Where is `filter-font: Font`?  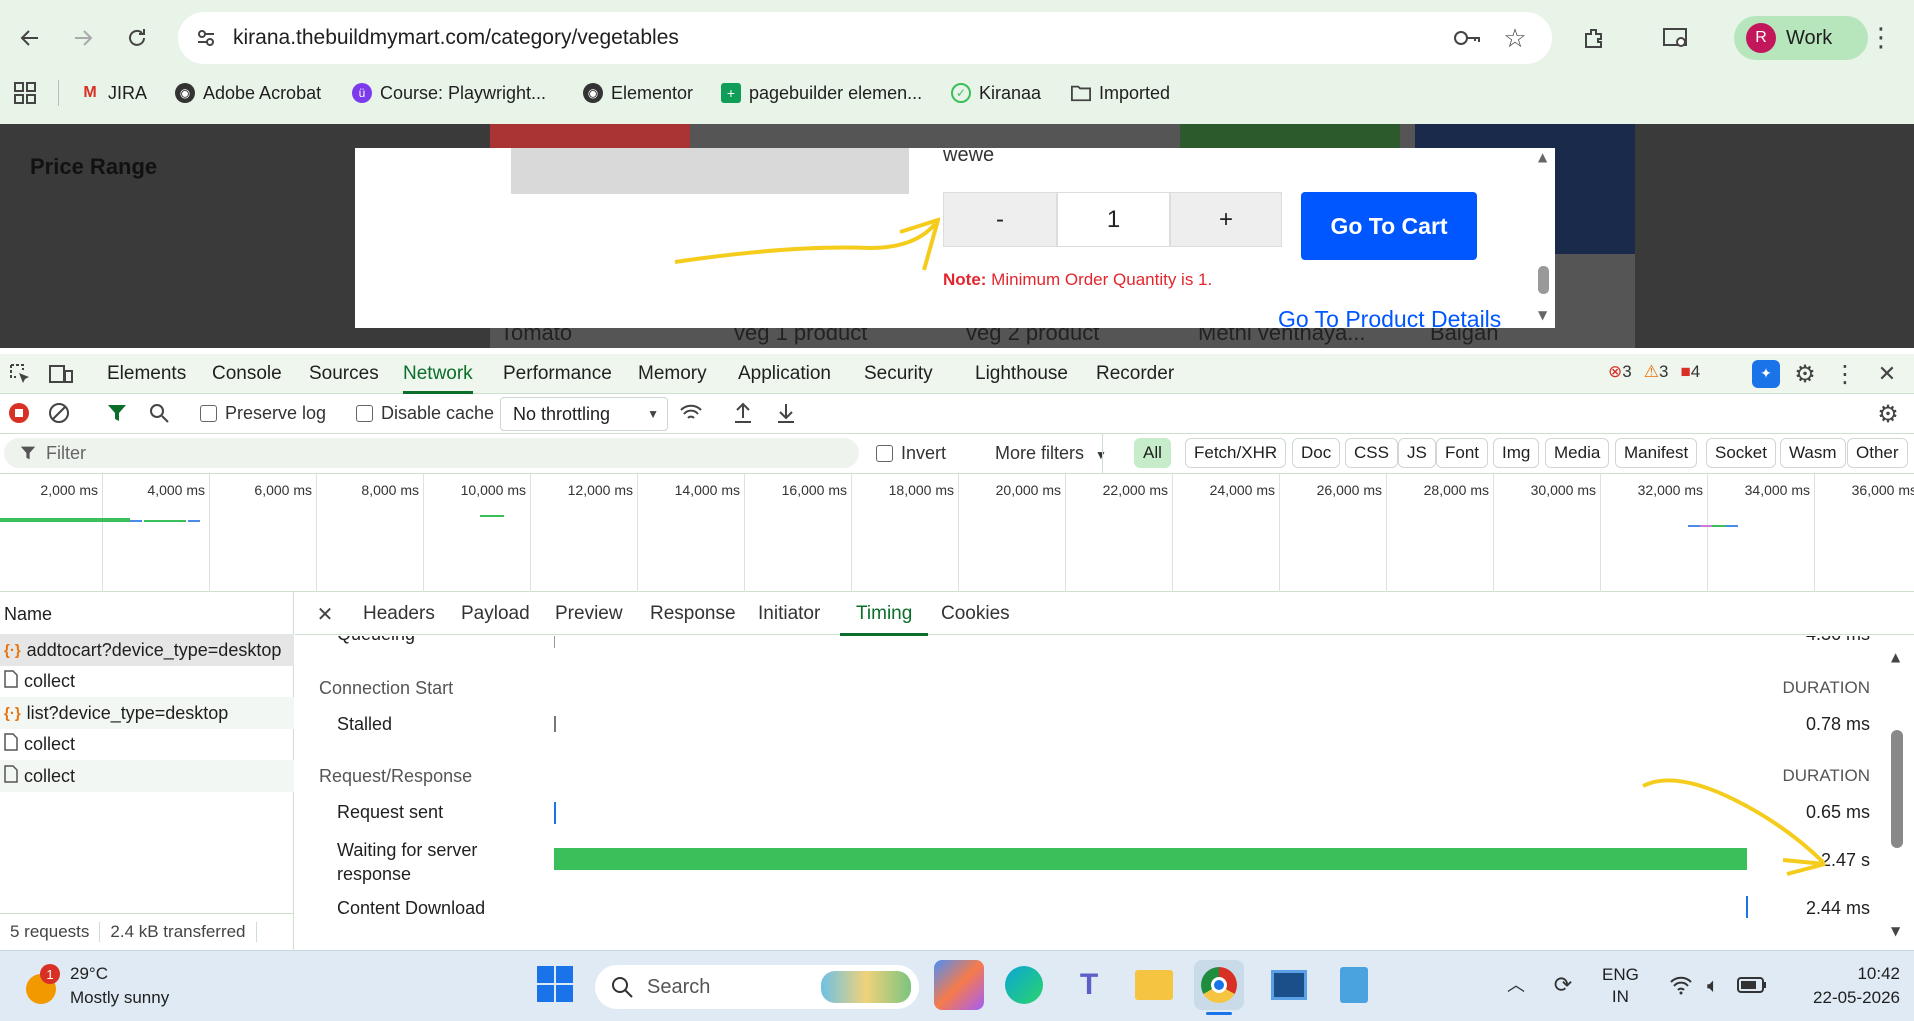 filter-font: Font is located at coordinates (1462, 453).